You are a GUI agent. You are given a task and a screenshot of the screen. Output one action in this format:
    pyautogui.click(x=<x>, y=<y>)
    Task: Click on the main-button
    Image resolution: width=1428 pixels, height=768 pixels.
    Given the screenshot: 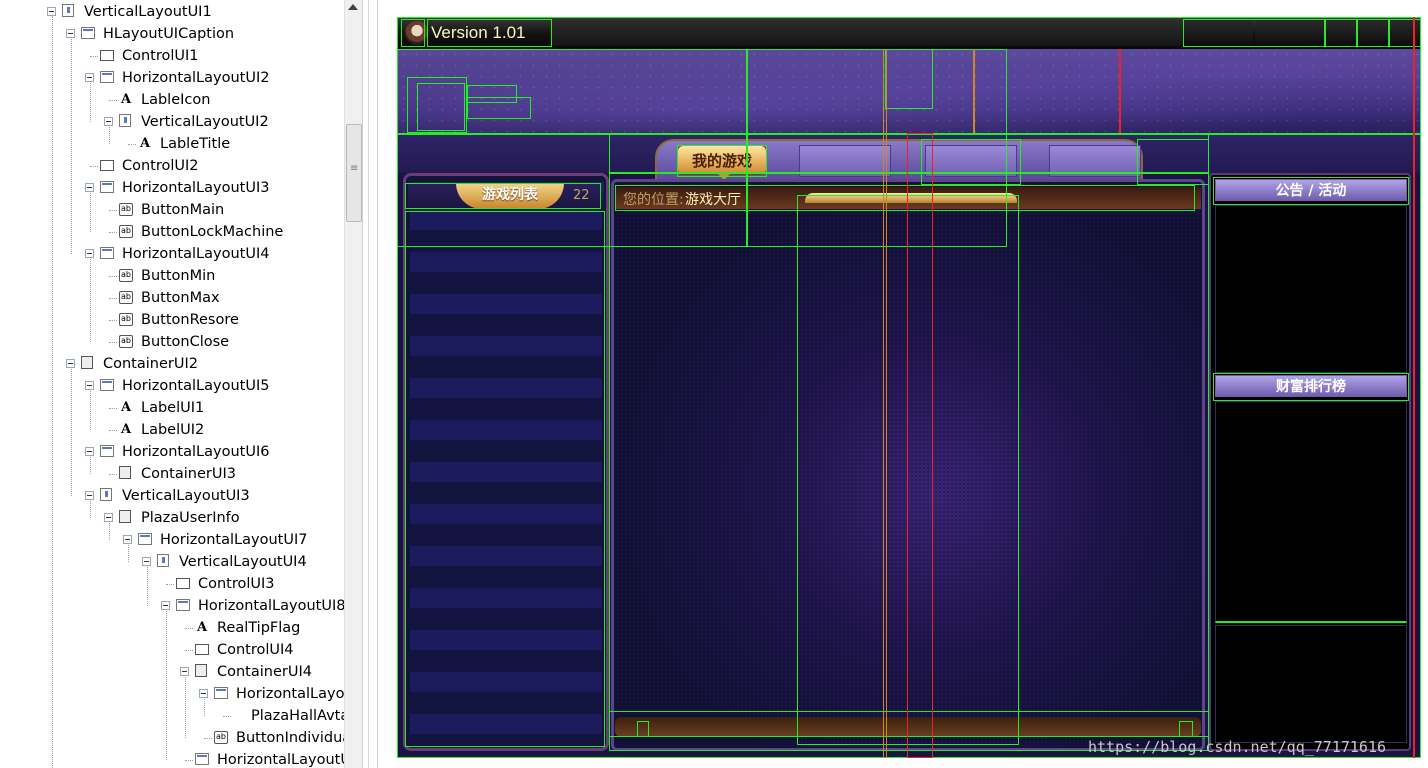 What is the action you would take?
    pyautogui.click(x=1218, y=33)
    